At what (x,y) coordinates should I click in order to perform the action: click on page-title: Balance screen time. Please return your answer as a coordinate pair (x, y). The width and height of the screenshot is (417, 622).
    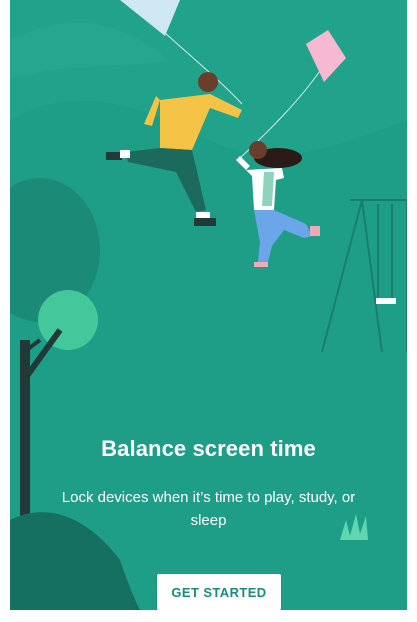
    Looking at the image, I should click on (208, 448).